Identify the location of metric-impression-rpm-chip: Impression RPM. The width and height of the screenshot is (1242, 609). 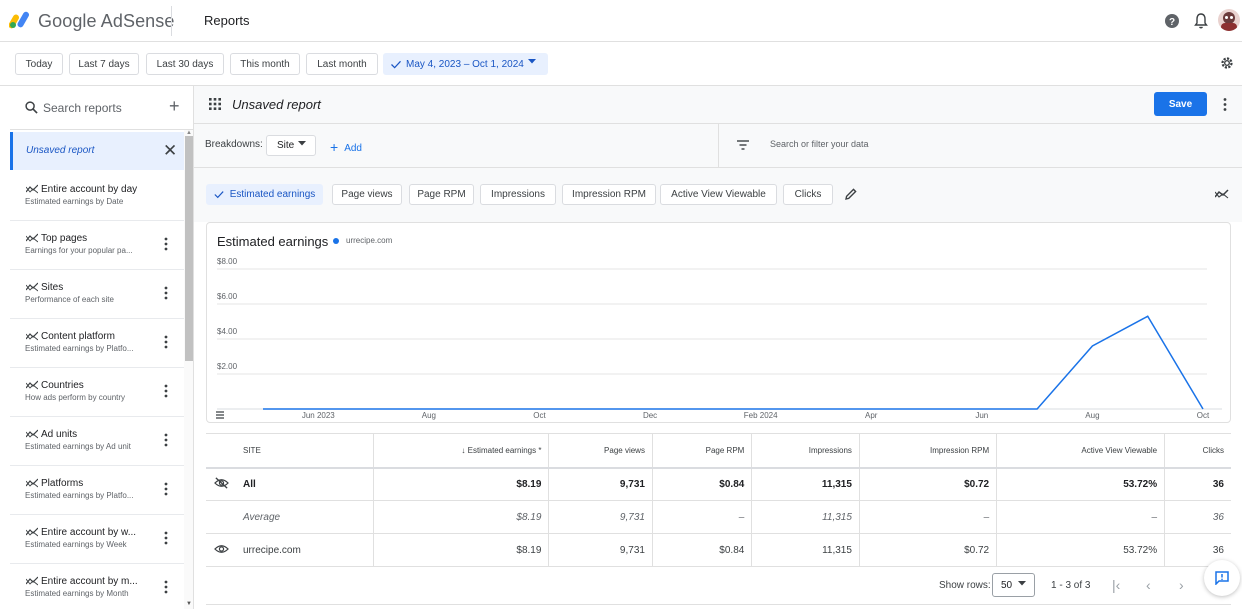
(609, 194).